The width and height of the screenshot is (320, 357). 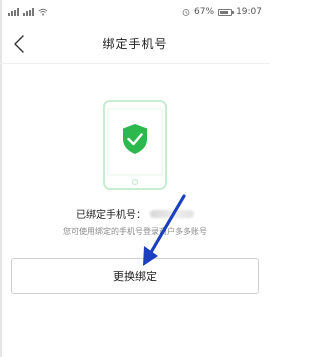 What do you see at coordinates (135, 276) in the screenshot?
I see `change-binding-button: 更换绑定` at bounding box center [135, 276].